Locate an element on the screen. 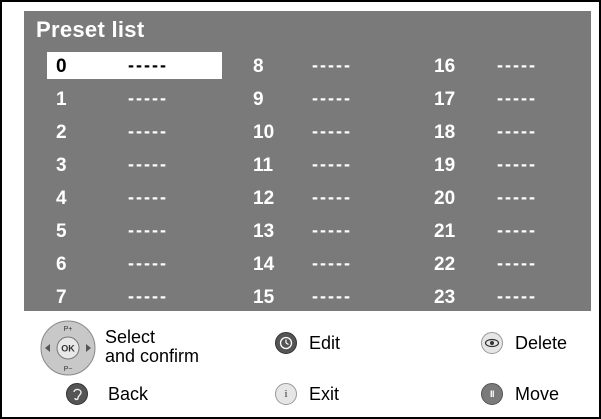 The width and height of the screenshot is (601, 419). preset-row-16: 16 ----- is located at coordinates (506, 68).